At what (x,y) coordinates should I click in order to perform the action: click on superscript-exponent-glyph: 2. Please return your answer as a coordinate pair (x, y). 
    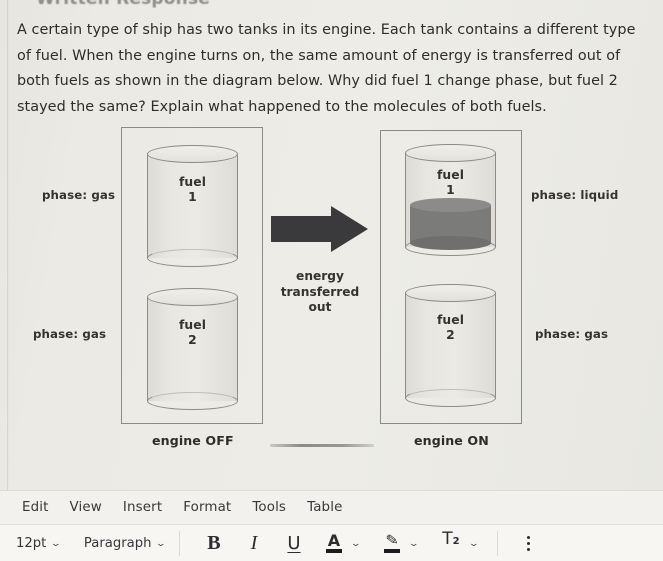
    Looking at the image, I should click on (456, 541).